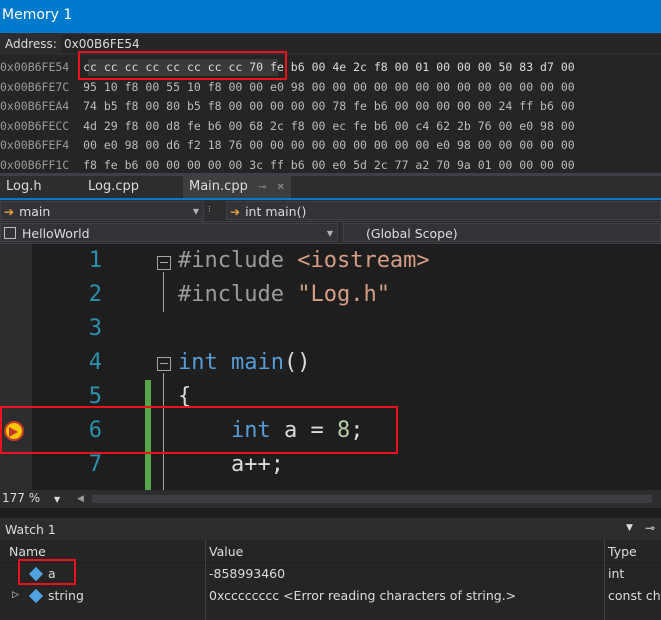 The height and width of the screenshot is (620, 661). I want to click on code-token: <iostream>, so click(363, 260).